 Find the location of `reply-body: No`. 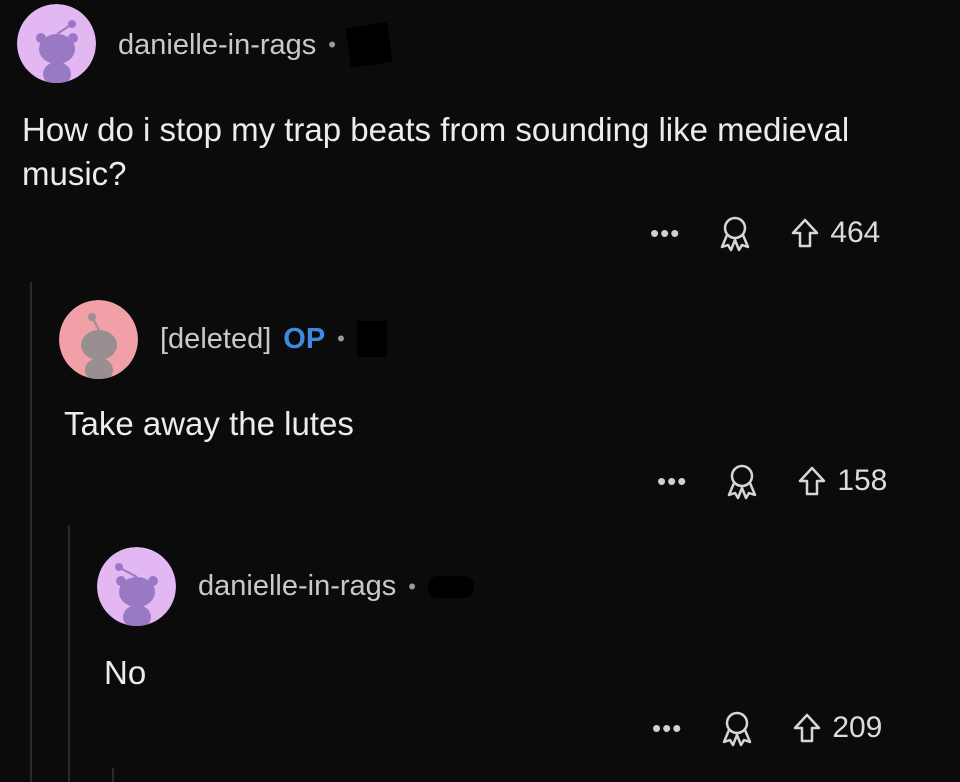

reply-body: No is located at coordinates (125, 672).